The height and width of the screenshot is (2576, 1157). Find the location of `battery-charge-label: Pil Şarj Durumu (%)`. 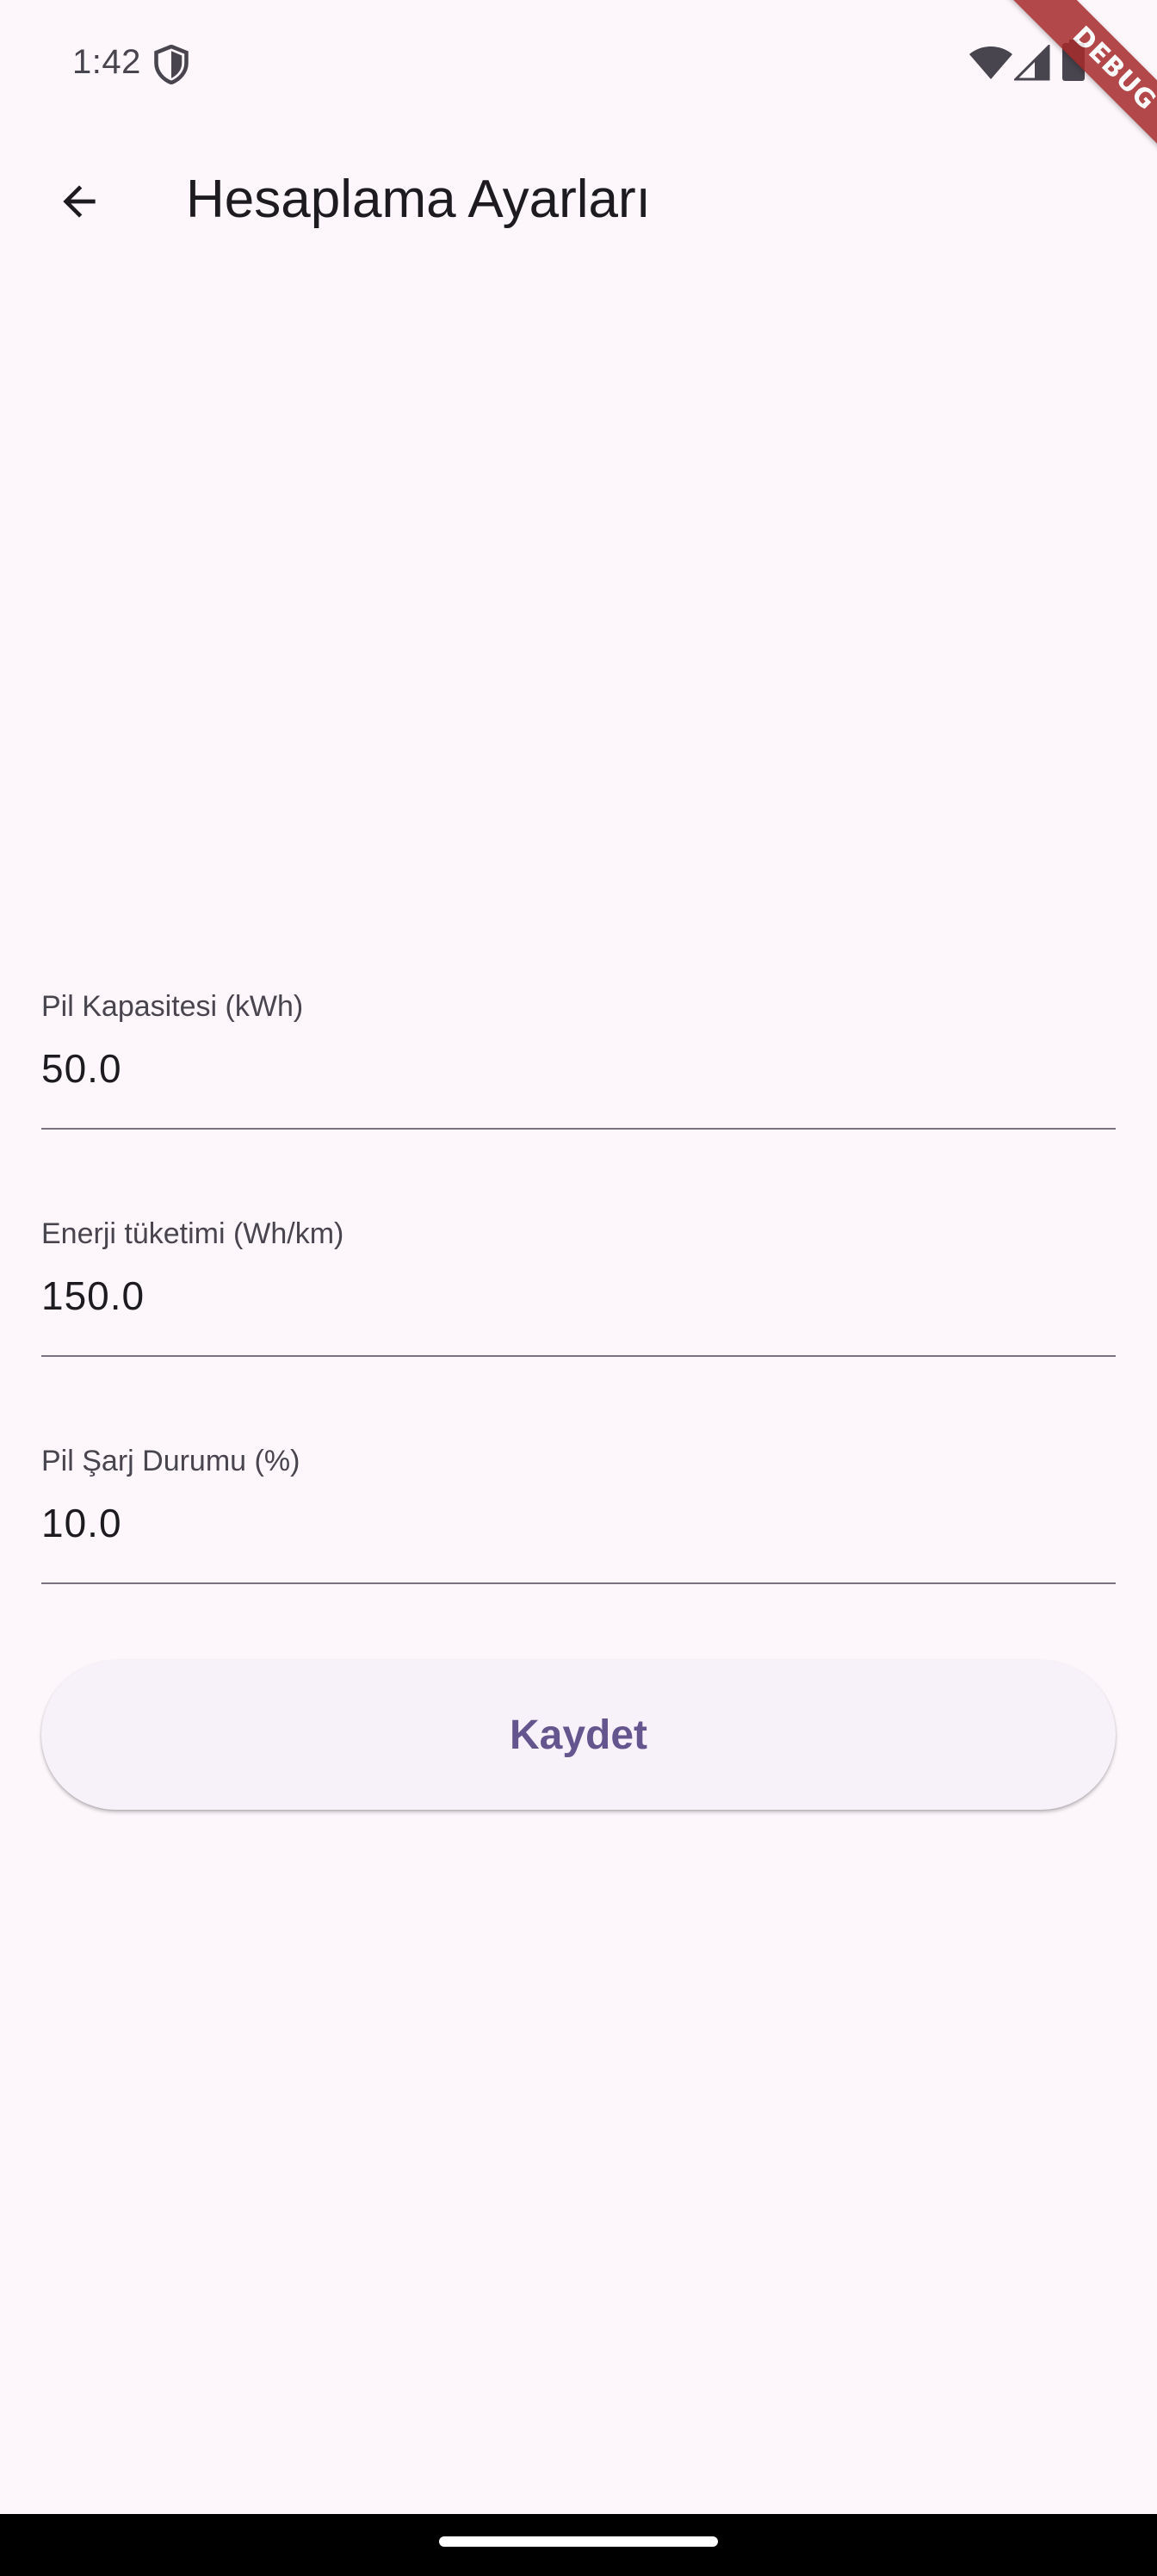

battery-charge-label: Pil Şarj Durumu (%) is located at coordinates (170, 1461).